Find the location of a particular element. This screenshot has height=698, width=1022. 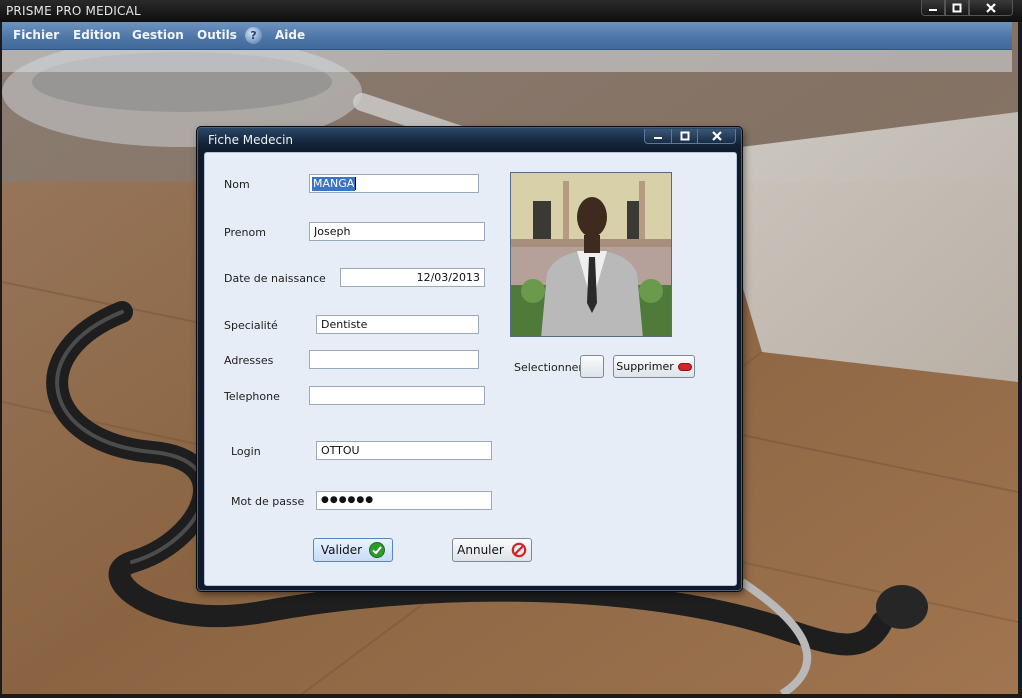

date-naissance-field is located at coordinates (412, 277).